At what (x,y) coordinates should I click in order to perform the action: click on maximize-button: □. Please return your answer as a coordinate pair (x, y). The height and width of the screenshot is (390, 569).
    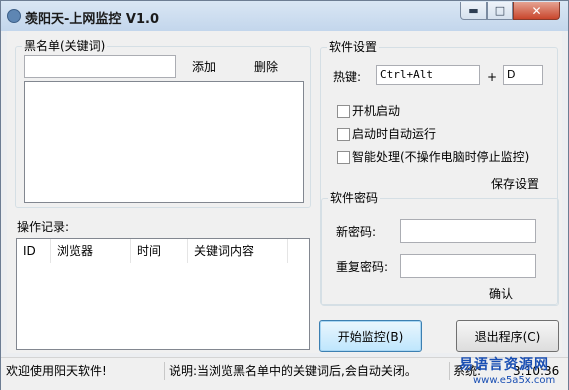
    Looking at the image, I should click on (500, 11).